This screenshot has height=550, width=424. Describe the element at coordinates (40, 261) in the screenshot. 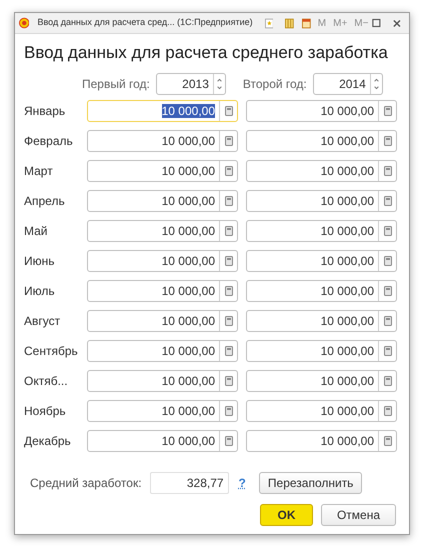

I see `month-label: Июнь` at that location.